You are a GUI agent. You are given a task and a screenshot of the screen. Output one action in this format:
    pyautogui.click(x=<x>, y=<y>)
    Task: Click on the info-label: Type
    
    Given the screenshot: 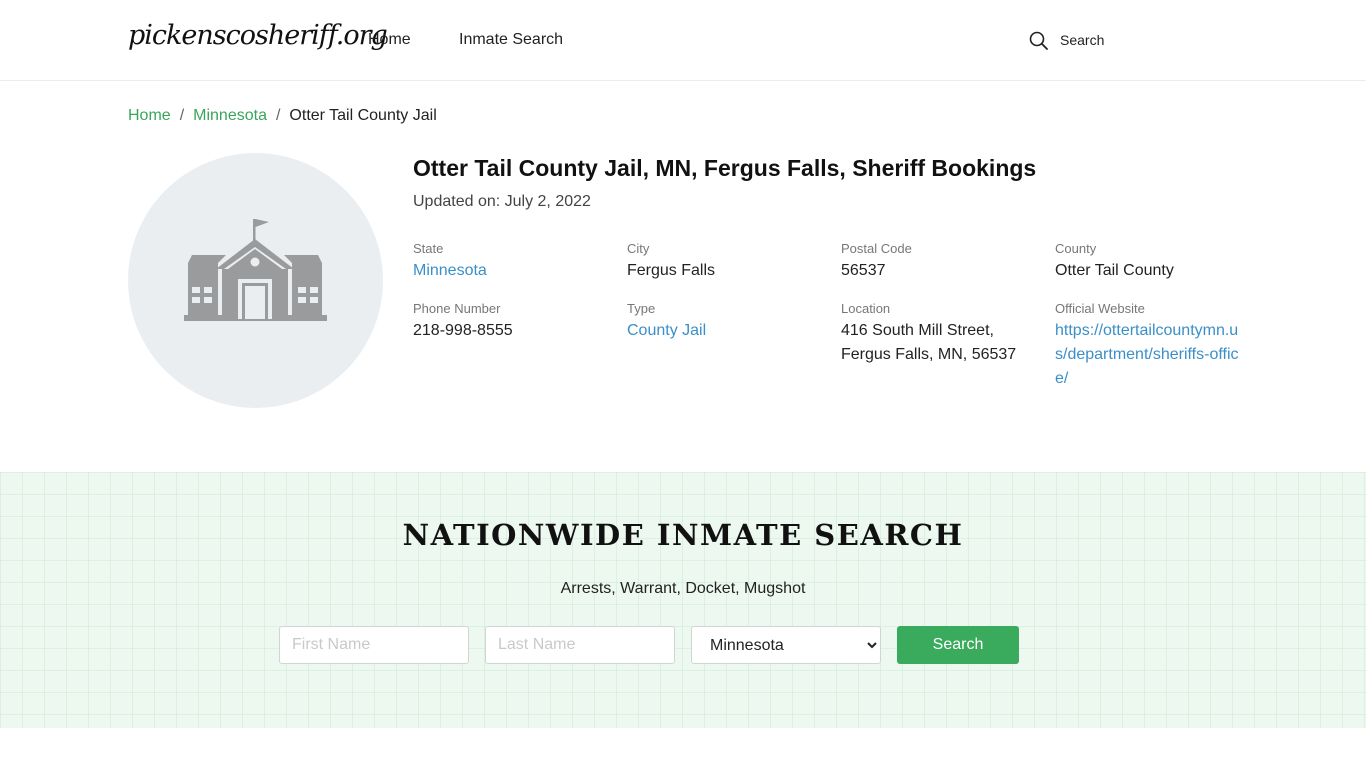 What is the action you would take?
    pyautogui.click(x=641, y=308)
    